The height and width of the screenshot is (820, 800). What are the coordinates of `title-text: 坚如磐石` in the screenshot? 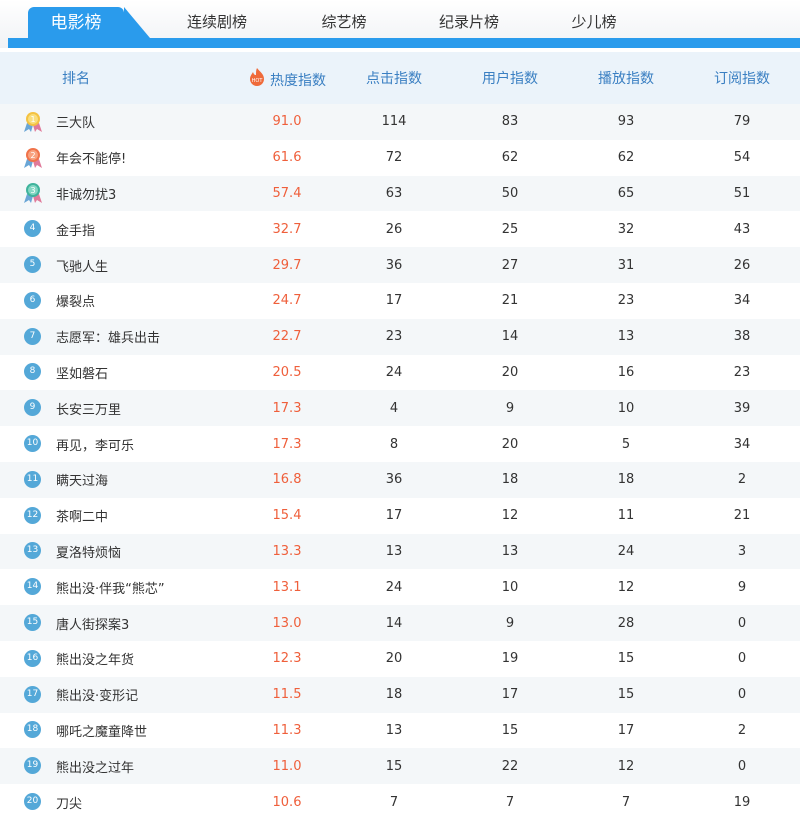 It's located at (82, 372).